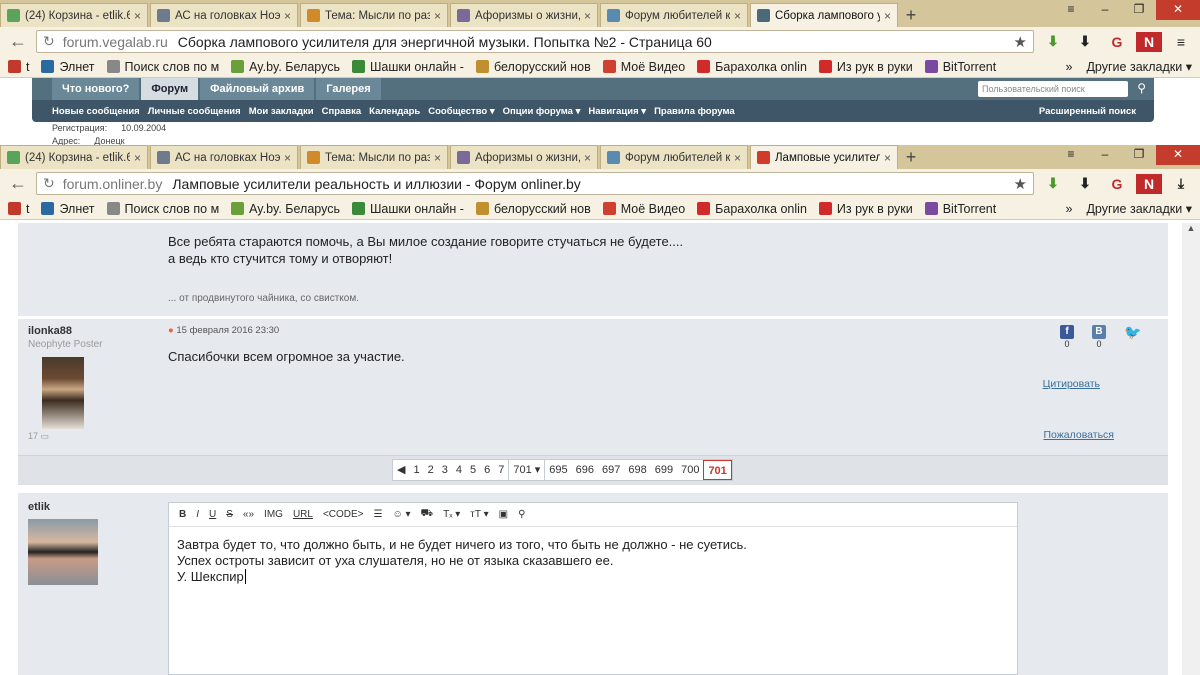 This screenshot has width=1200, height=675. What do you see at coordinates (401, 470) in the screenshot?
I see `prev-page-icon: ◀` at bounding box center [401, 470].